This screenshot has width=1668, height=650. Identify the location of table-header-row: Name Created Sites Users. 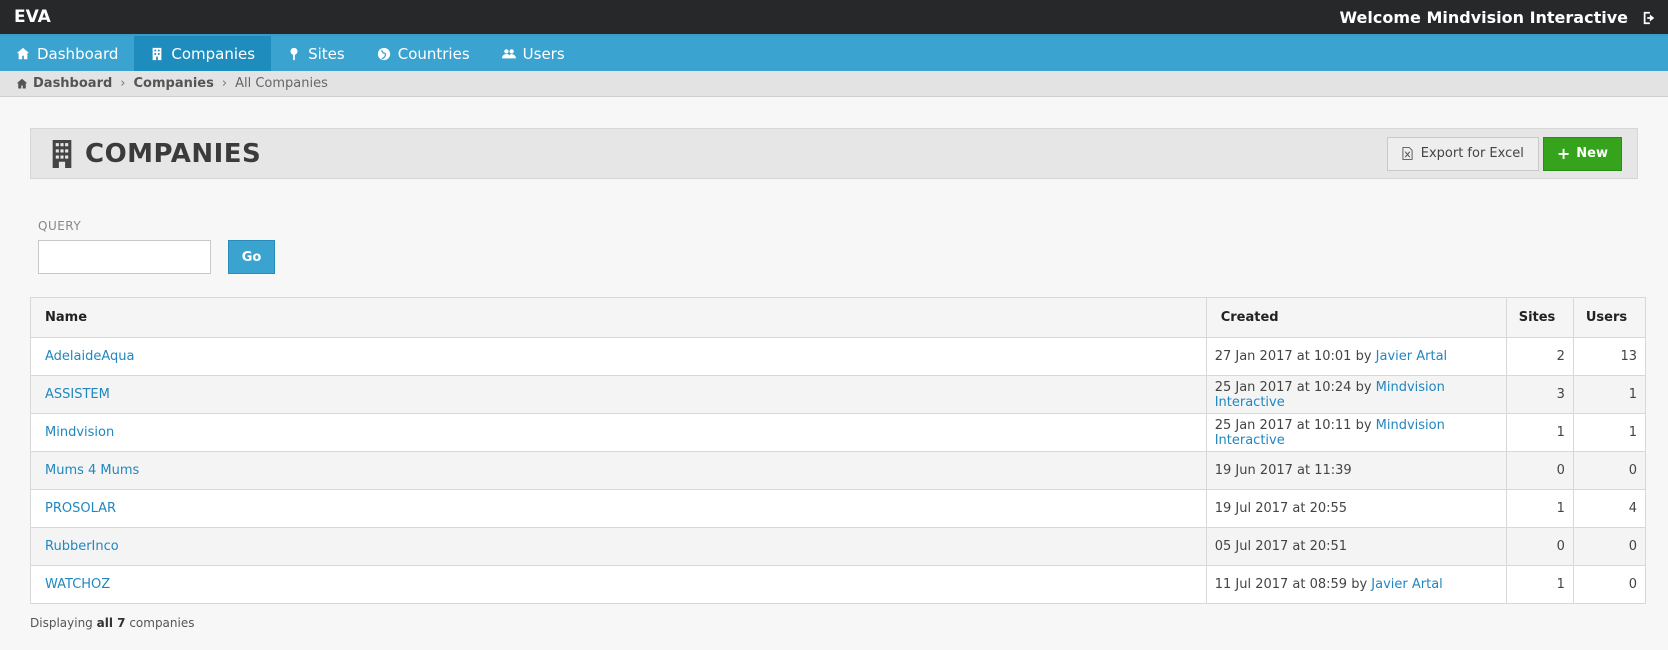
(838, 317).